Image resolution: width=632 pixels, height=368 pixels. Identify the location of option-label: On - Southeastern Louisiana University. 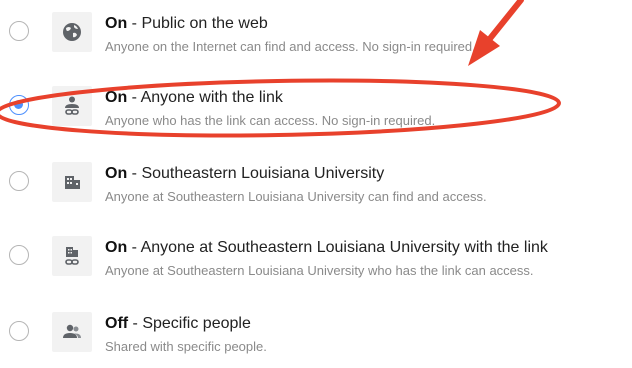
(244, 174).